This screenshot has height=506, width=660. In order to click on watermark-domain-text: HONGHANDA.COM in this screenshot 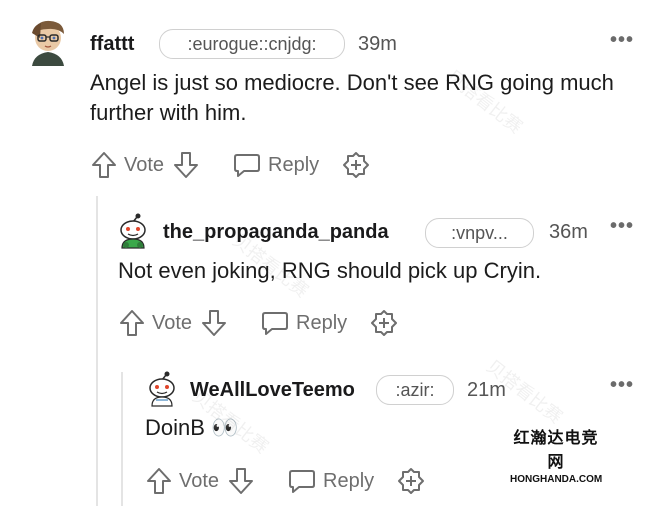, I will do `click(556, 479)`.